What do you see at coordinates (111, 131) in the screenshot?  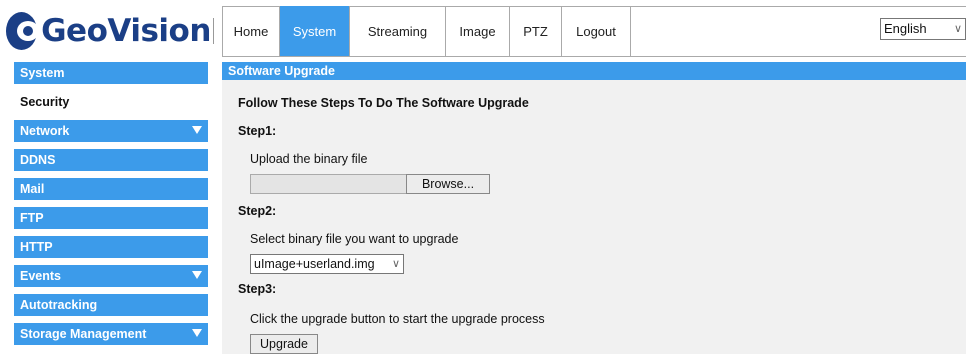 I see `sidebar-item-network: Network` at bounding box center [111, 131].